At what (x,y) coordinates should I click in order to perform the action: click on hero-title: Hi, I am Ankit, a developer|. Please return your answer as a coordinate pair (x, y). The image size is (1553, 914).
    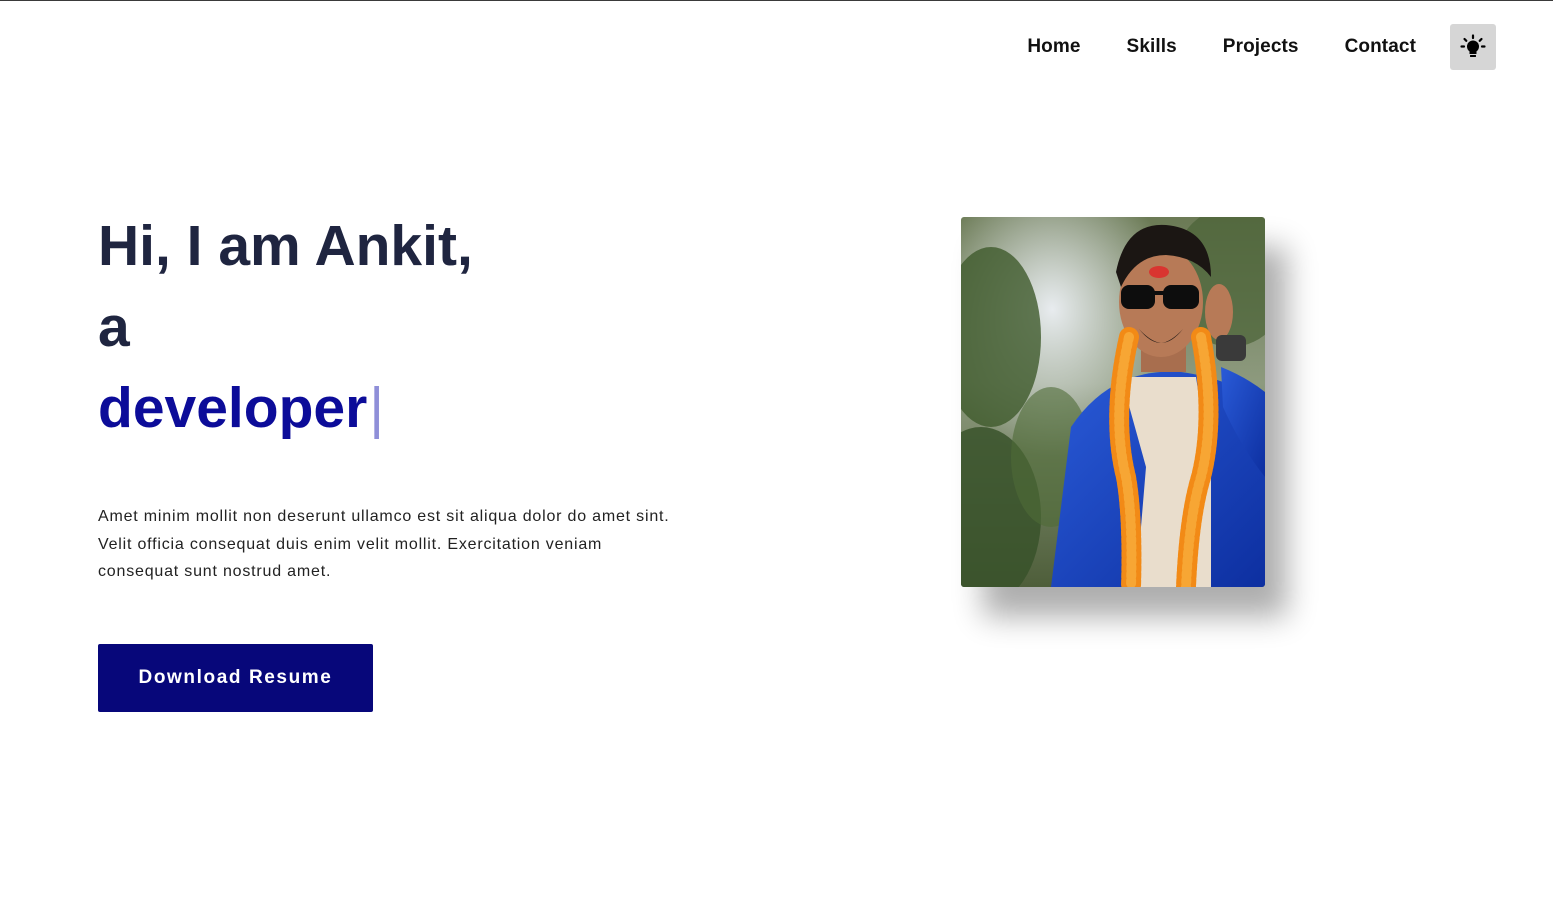
    Looking at the image, I should click on (285, 327).